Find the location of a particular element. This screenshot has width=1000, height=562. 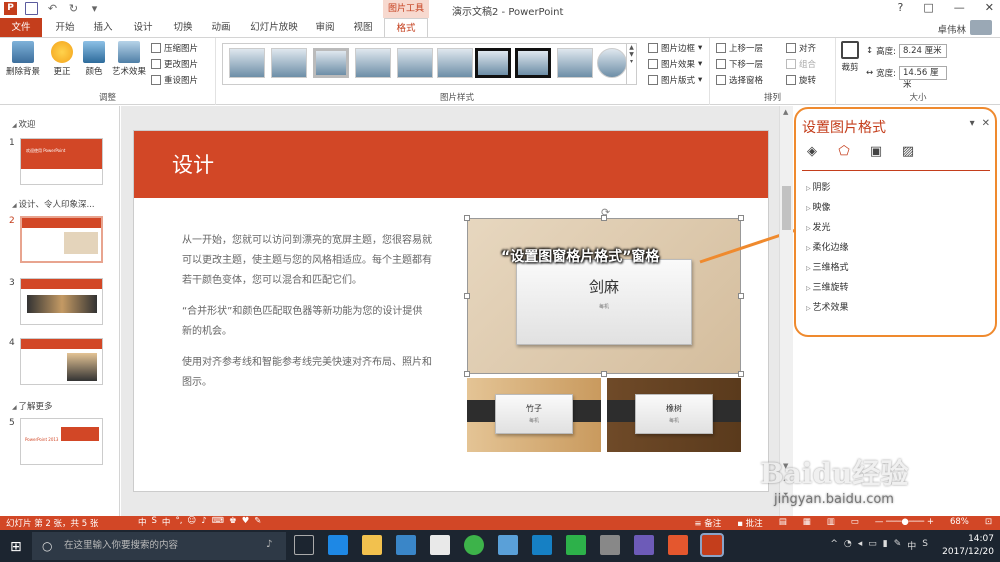

sogou-icon: S is located at coordinates (154, 522).